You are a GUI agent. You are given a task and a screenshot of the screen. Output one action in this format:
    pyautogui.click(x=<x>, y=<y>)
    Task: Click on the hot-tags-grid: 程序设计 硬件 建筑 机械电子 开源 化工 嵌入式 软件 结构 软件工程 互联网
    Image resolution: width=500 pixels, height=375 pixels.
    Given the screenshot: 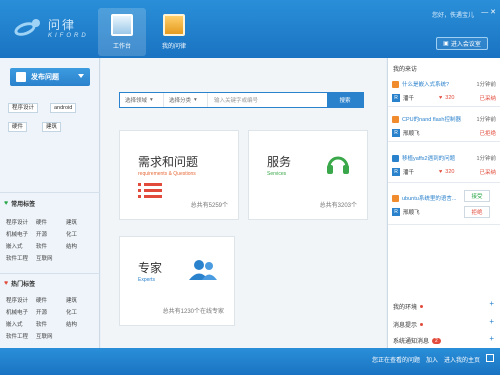 What is the action you would take?
    pyautogui.click(x=51, y=318)
    